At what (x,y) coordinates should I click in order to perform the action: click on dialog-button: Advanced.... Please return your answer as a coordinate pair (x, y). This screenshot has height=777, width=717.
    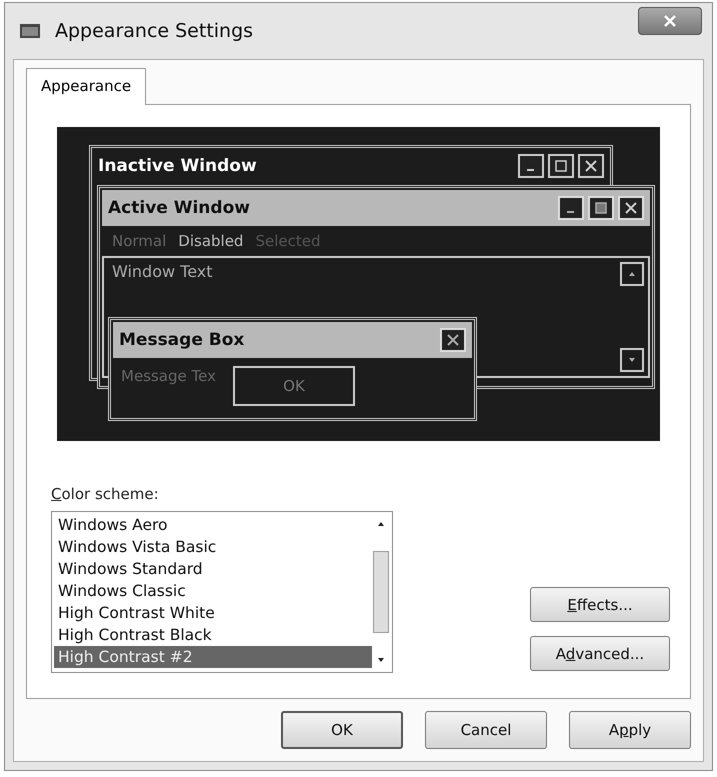
    Looking at the image, I should click on (600, 653).